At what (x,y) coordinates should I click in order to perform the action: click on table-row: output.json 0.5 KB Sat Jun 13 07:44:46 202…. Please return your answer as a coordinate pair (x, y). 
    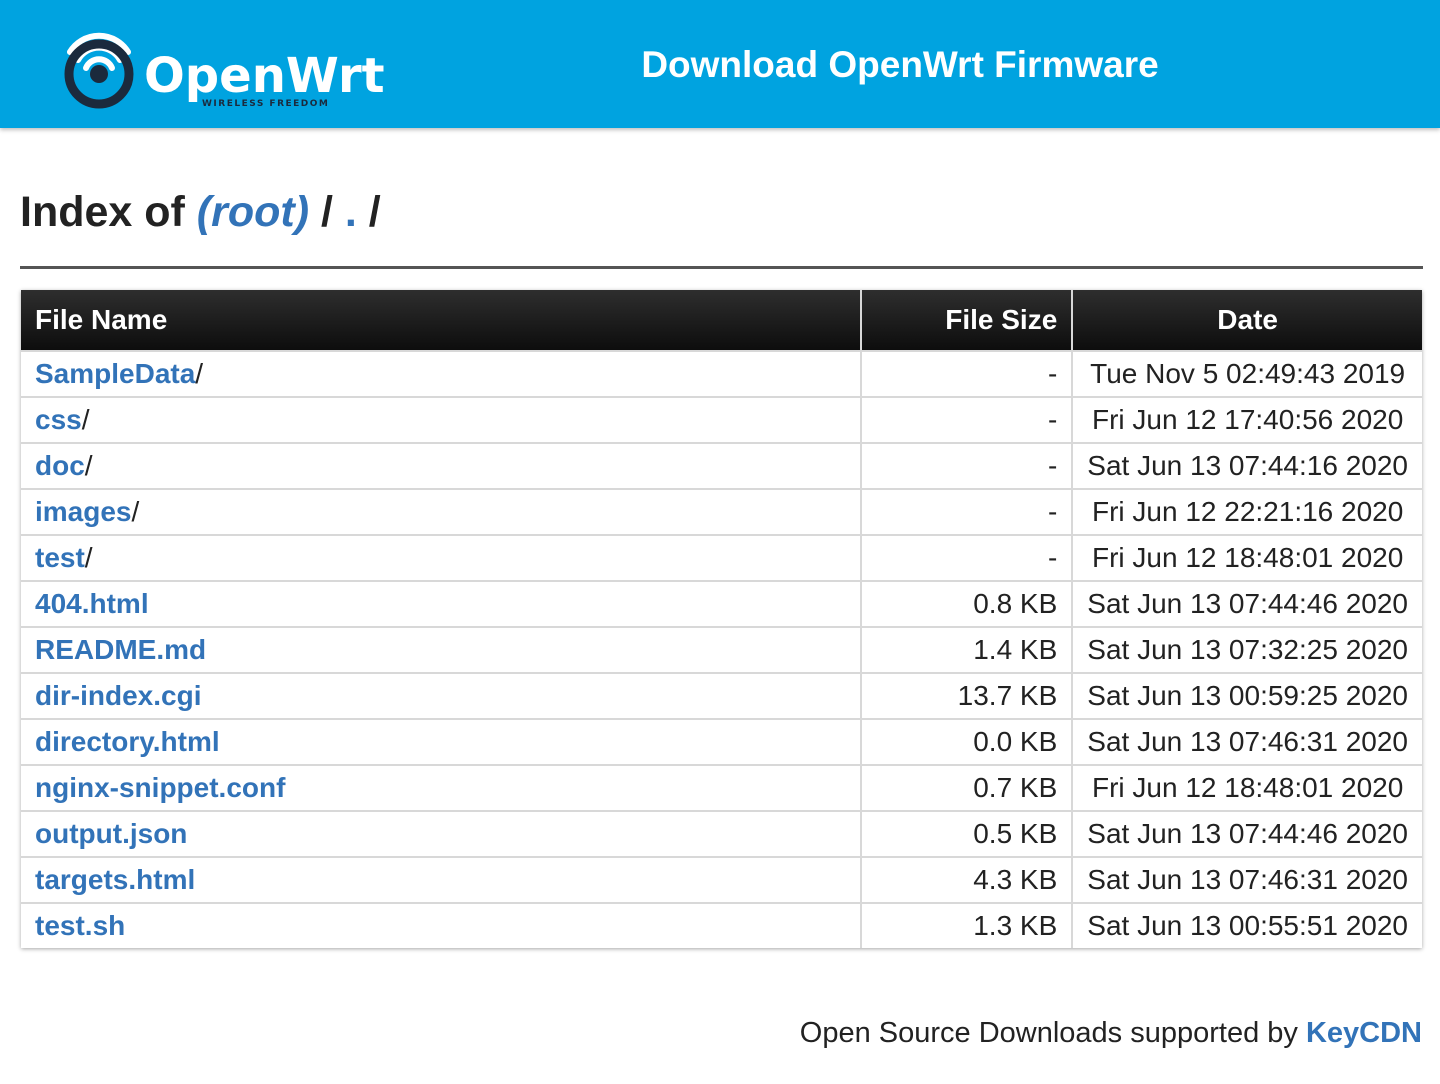
    Looking at the image, I should click on (721, 833).